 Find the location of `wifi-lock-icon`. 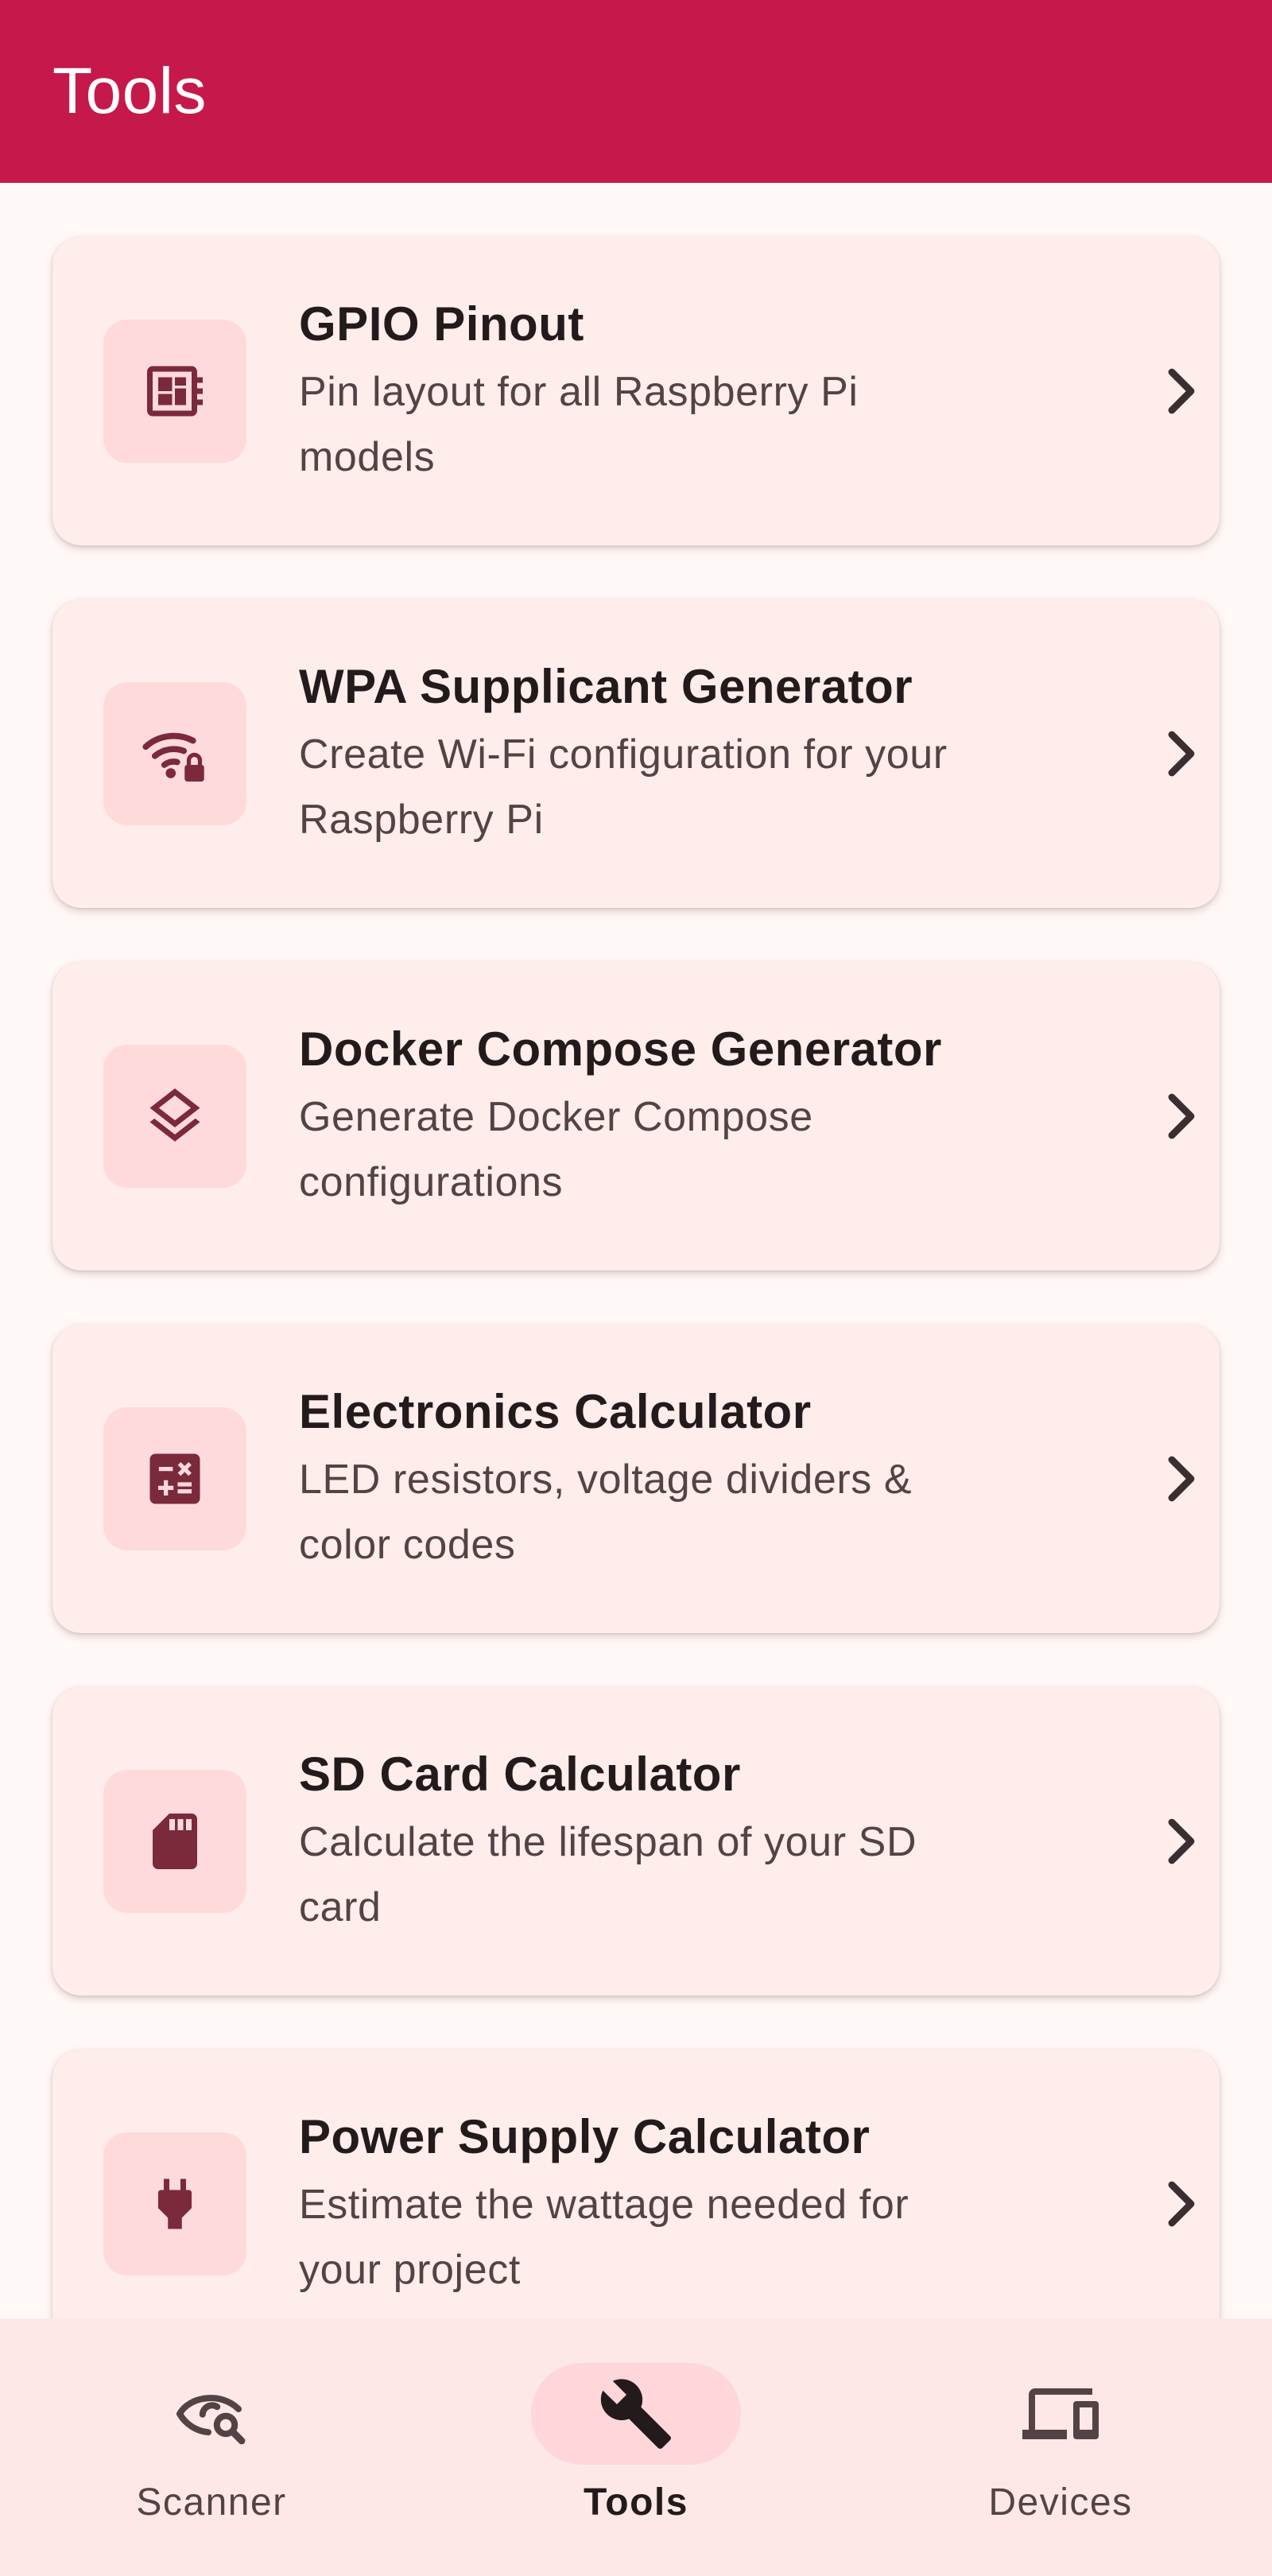

wifi-lock-icon is located at coordinates (173, 757).